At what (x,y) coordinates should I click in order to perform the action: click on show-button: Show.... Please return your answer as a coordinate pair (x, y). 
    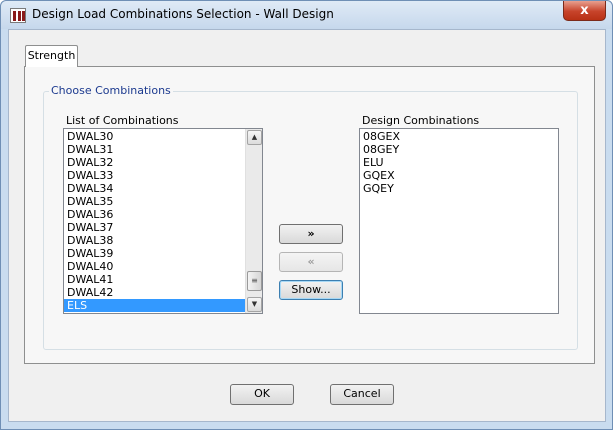
    Looking at the image, I should click on (311, 290).